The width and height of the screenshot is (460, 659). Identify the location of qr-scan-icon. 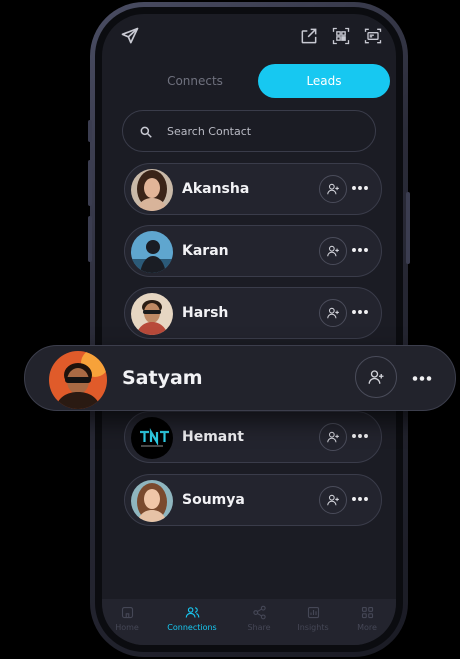
(341, 36).